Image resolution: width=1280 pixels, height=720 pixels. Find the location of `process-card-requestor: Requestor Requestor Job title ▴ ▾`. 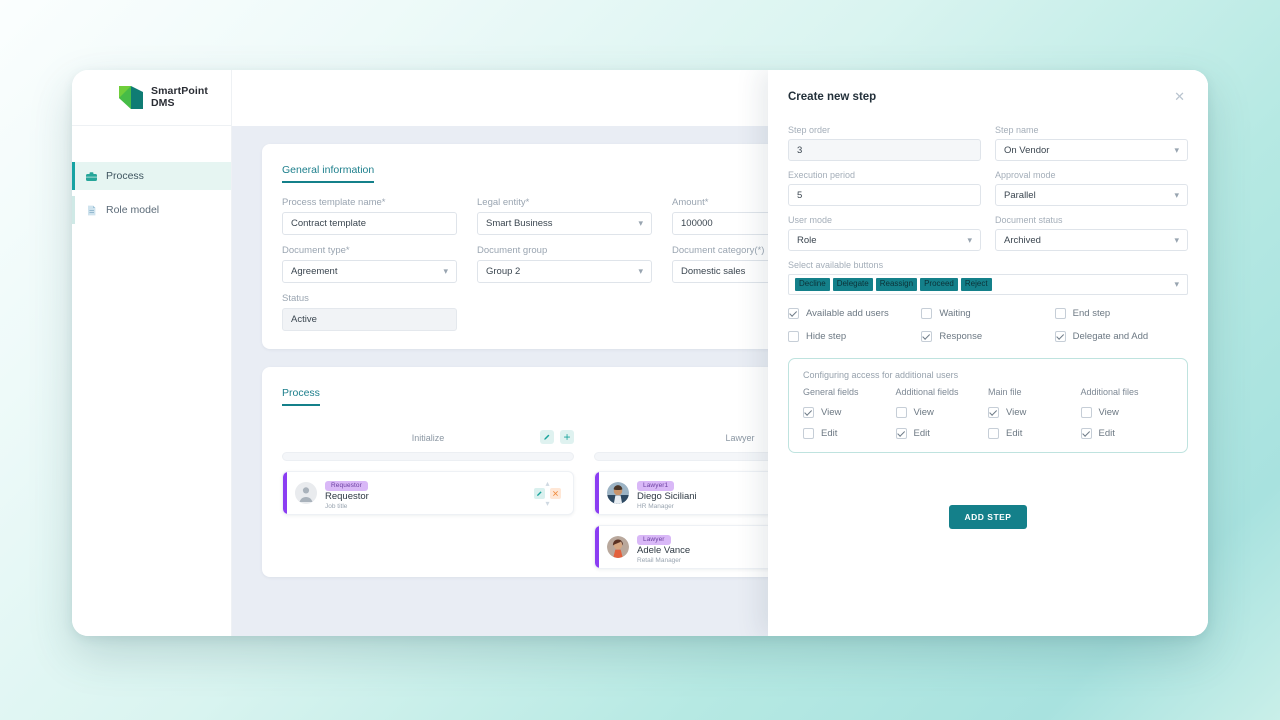

process-card-requestor: Requestor Requestor Job title ▴ ▾ is located at coordinates (428, 493).